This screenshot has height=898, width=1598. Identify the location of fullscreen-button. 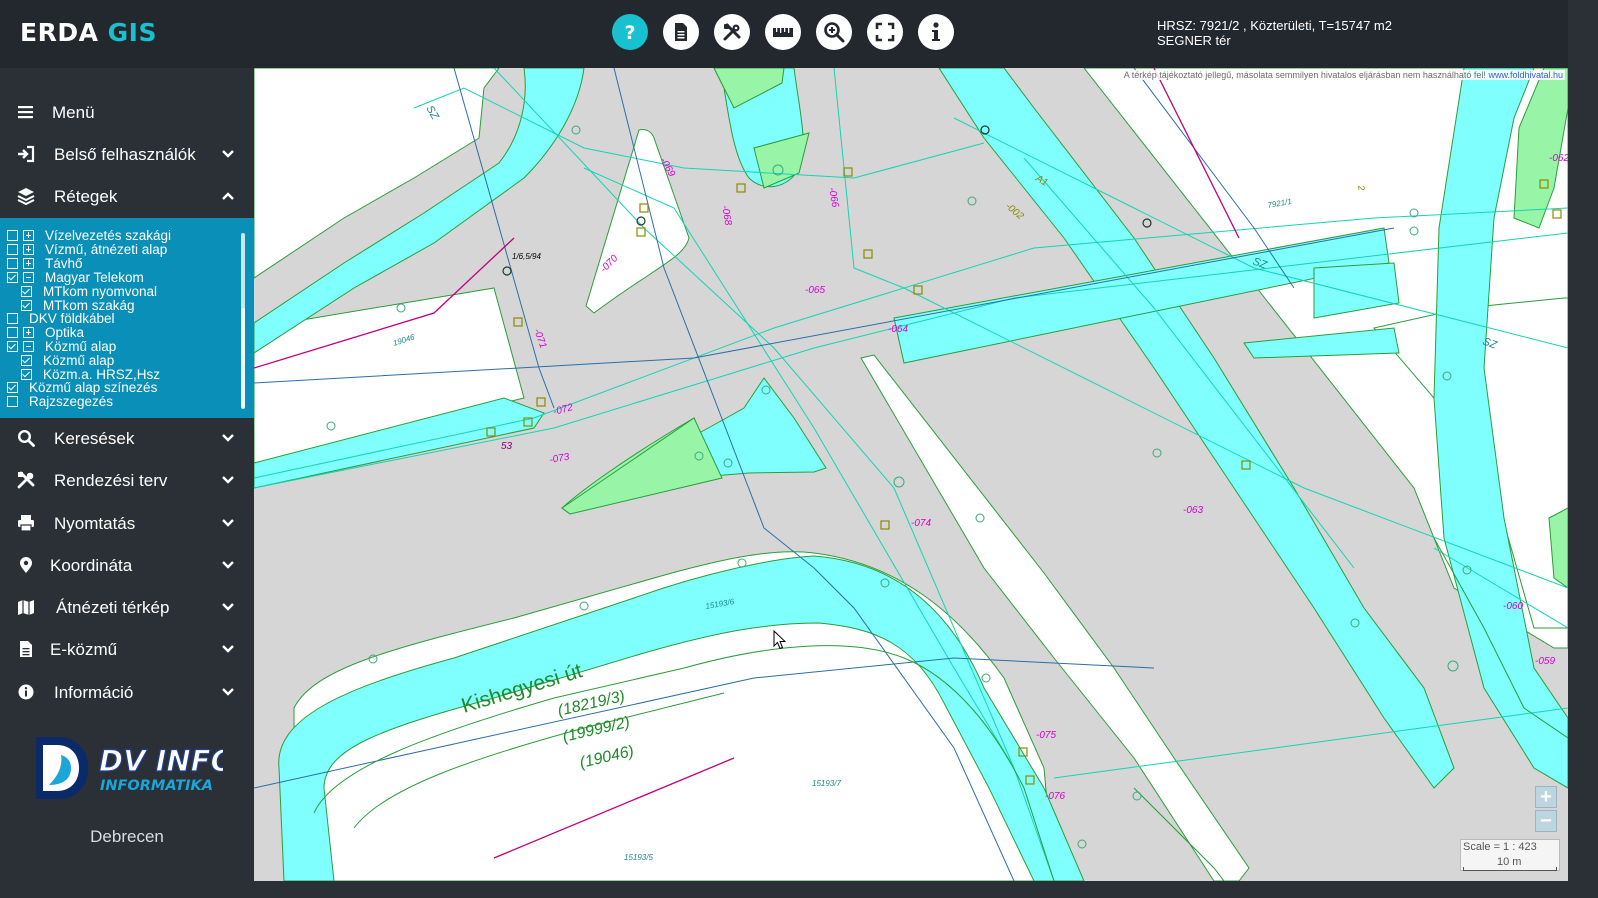
(885, 32).